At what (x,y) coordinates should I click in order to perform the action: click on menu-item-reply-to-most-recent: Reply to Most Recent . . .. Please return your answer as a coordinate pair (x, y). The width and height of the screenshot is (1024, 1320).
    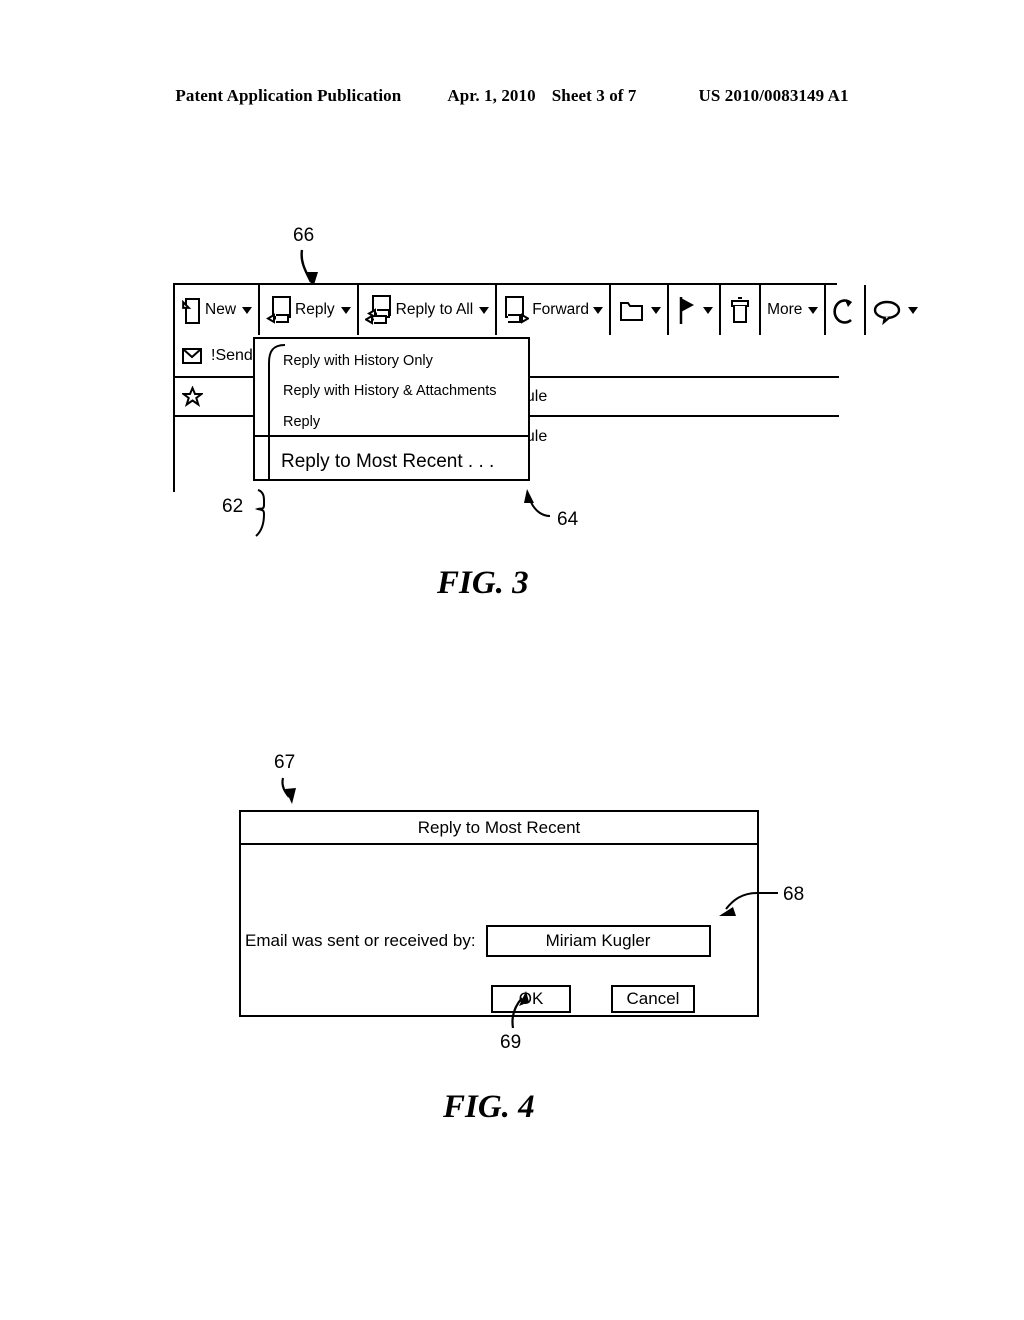
    Looking at the image, I should click on (387, 461).